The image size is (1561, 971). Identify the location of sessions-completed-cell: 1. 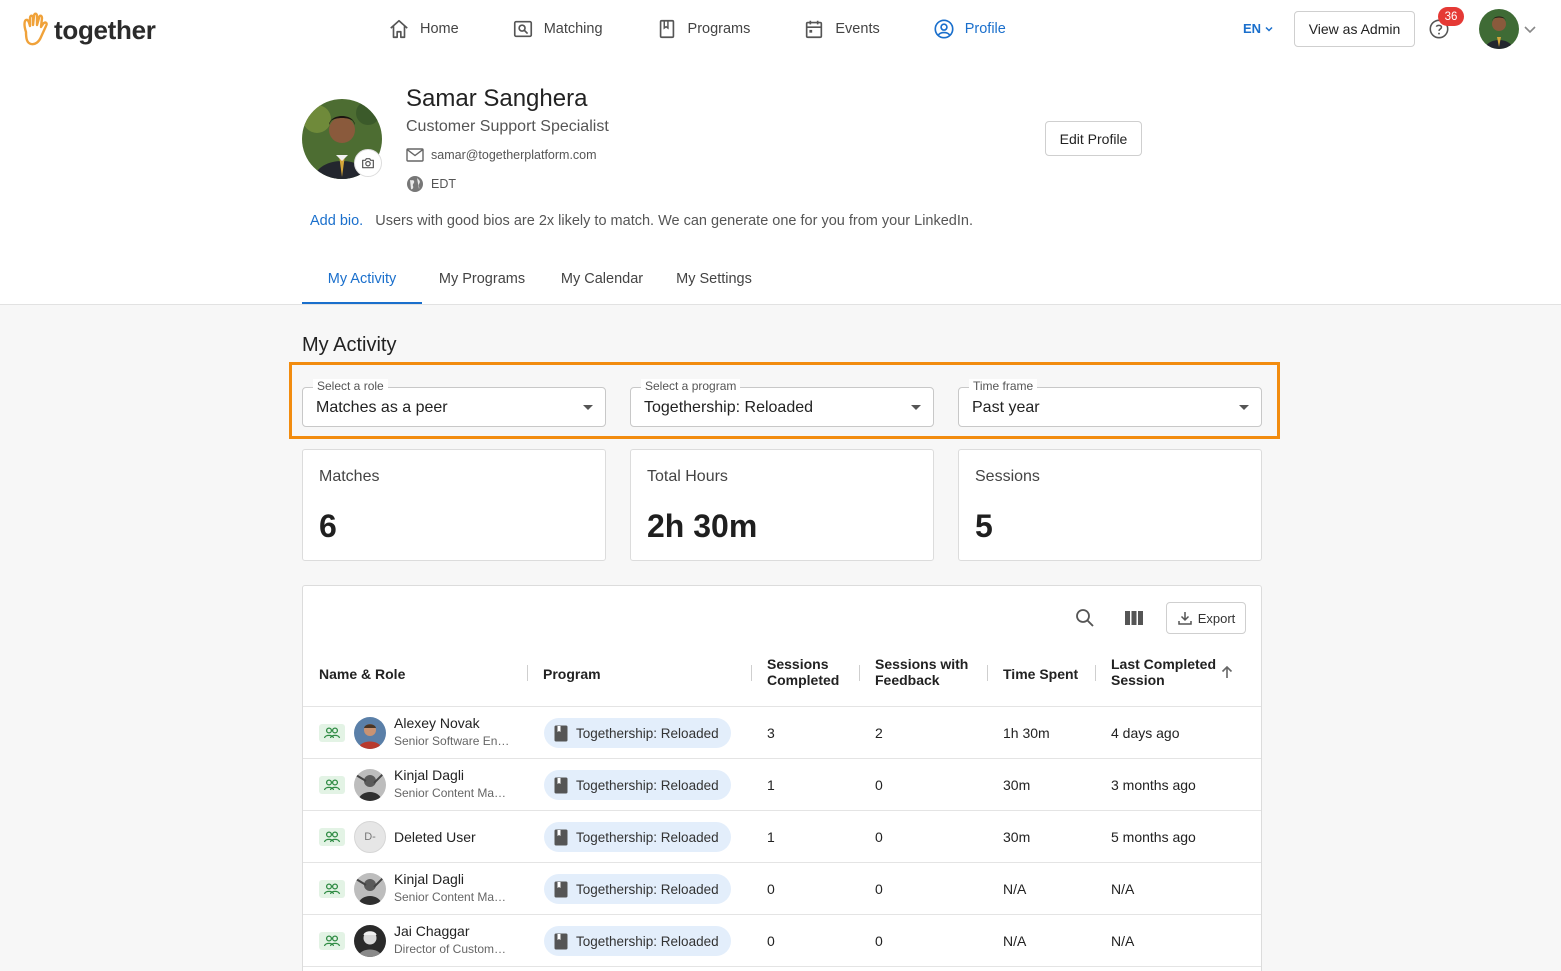
(771, 837).